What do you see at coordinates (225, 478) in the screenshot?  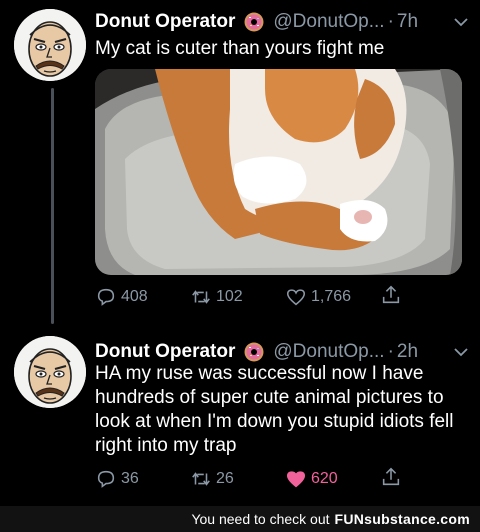 I see `retweet-count: 26` at bounding box center [225, 478].